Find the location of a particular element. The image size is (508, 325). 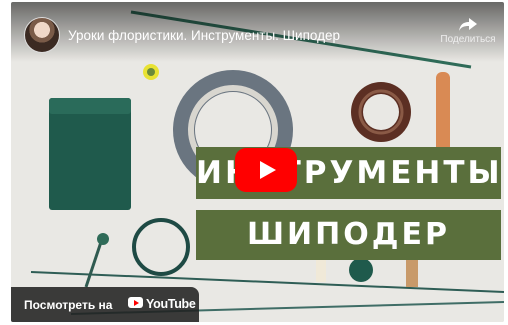

youtube-logo-icon is located at coordinates (135, 302).